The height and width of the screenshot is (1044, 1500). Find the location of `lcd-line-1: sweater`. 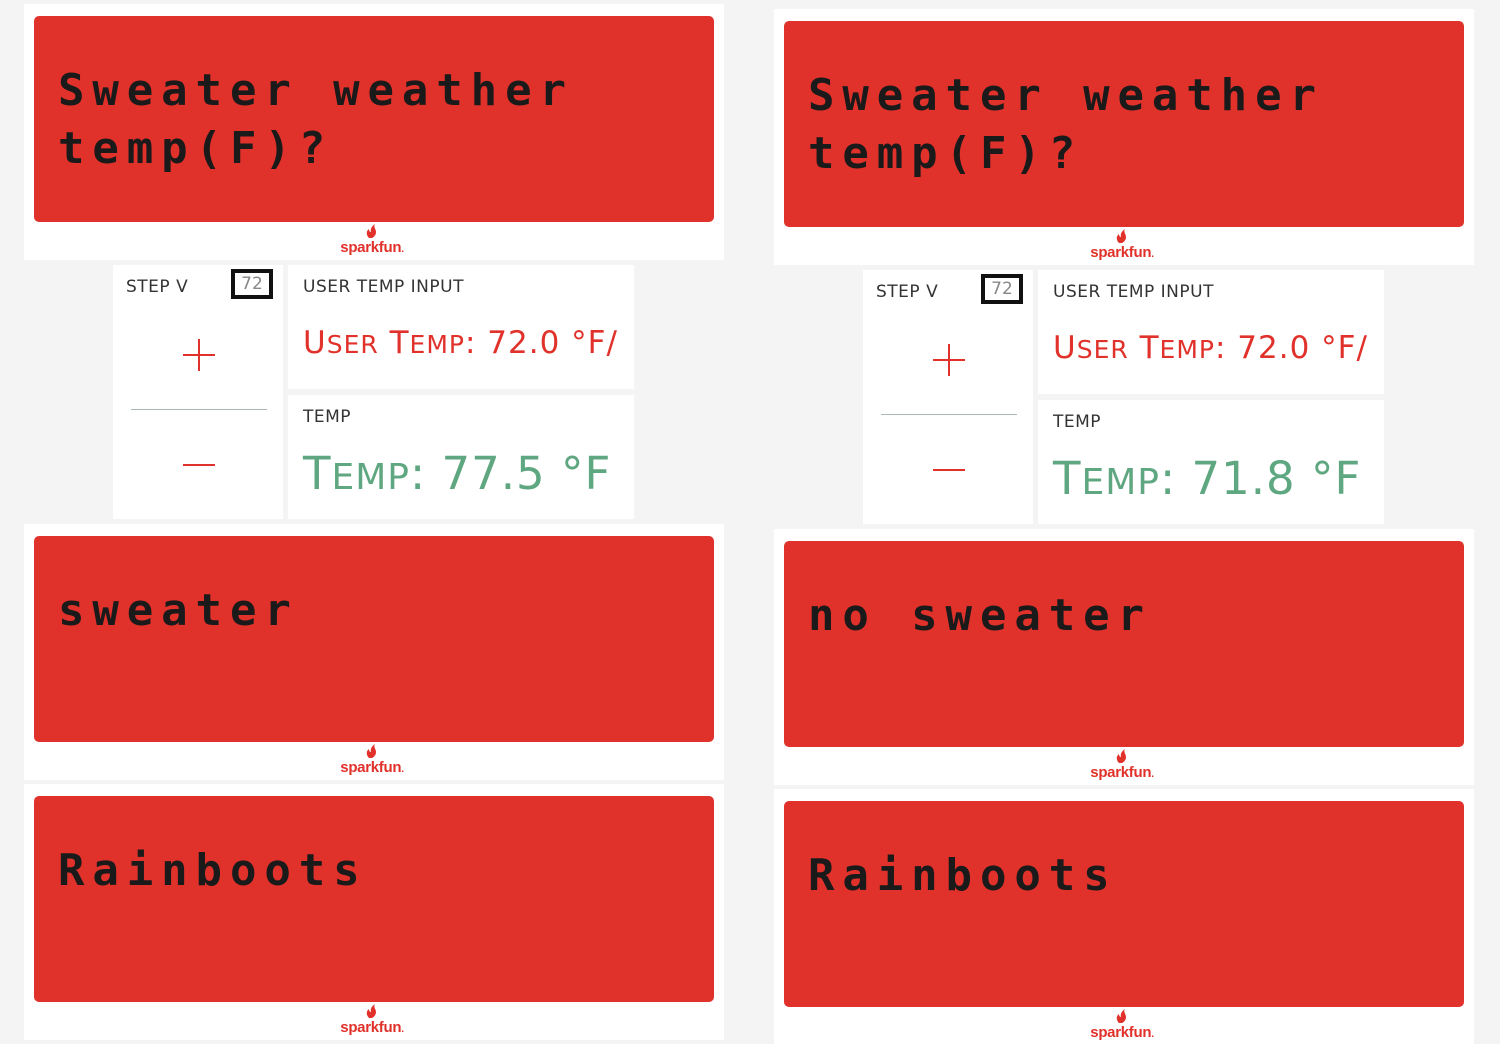

lcd-line-1: sweater is located at coordinates (178, 610).